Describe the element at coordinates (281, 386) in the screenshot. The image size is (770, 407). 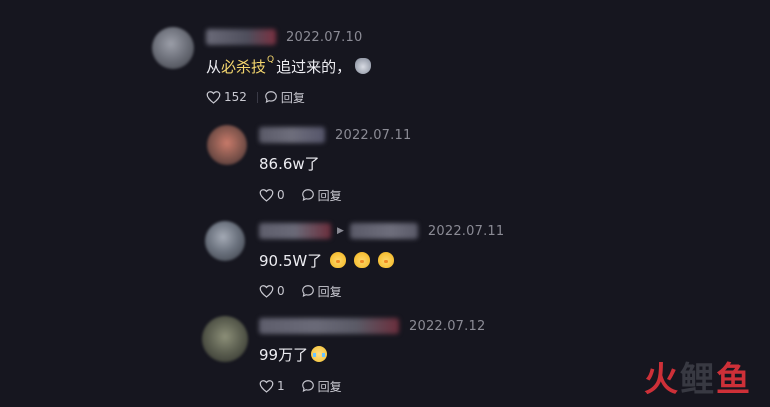
I see `like-count: 1` at that location.